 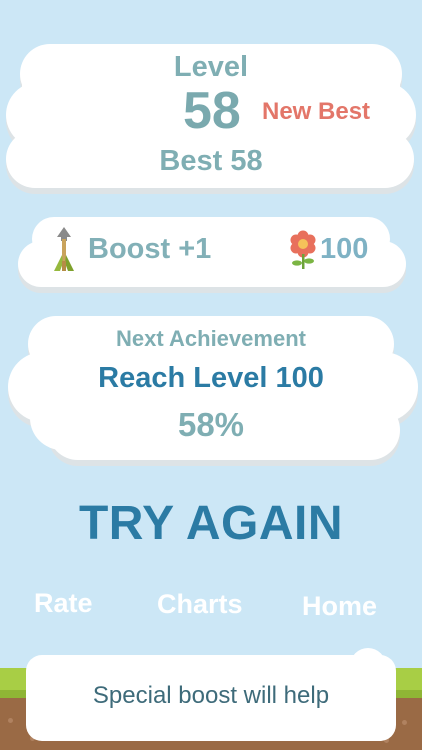 What do you see at coordinates (211, 161) in the screenshot?
I see `best-score-label: Best 58` at bounding box center [211, 161].